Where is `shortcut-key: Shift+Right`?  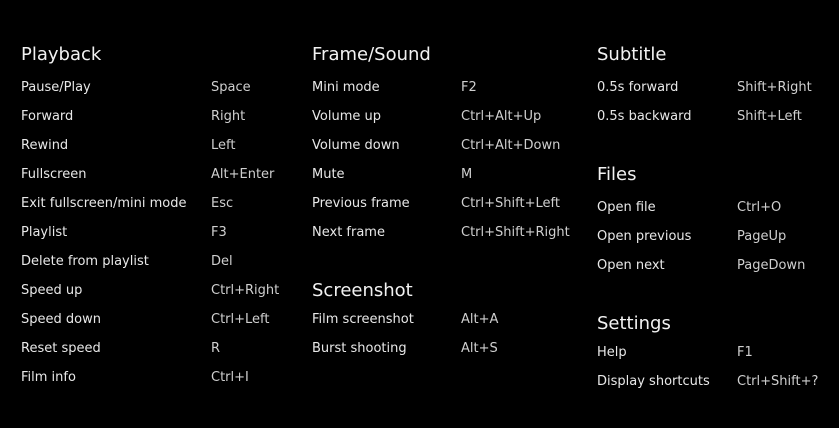
shortcut-key: Shift+Right is located at coordinates (774, 87).